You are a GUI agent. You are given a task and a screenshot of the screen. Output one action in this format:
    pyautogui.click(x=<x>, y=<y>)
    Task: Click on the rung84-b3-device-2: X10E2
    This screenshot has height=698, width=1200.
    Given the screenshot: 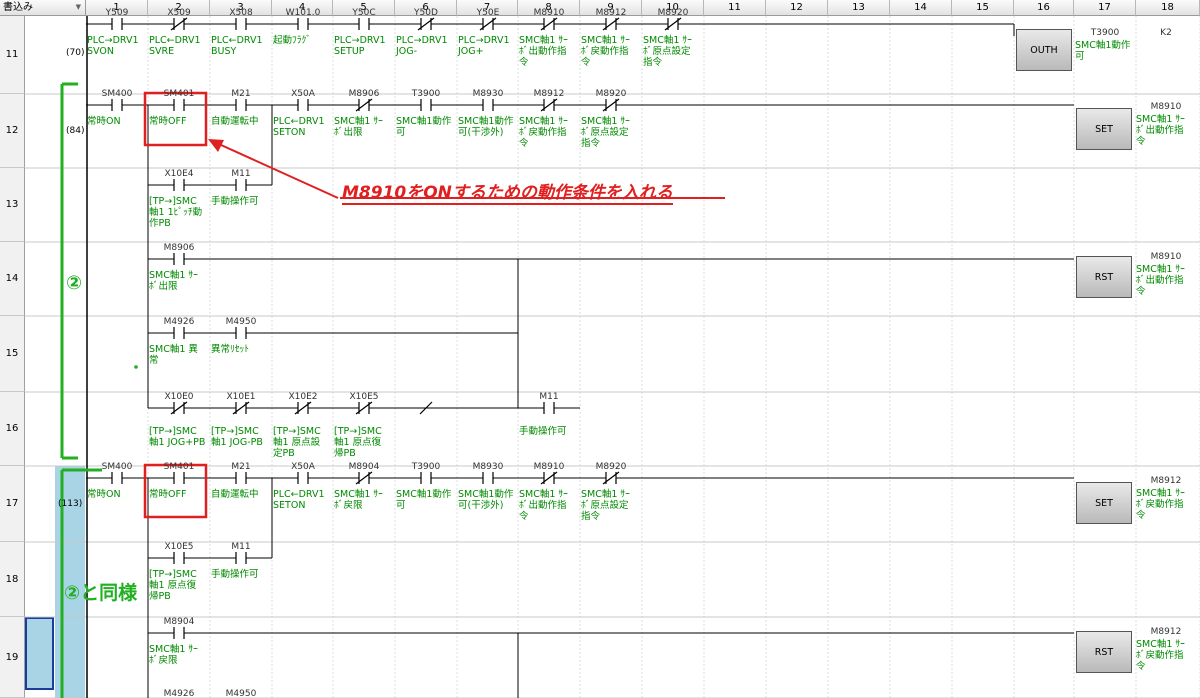 What is the action you would take?
    pyautogui.click(x=303, y=397)
    